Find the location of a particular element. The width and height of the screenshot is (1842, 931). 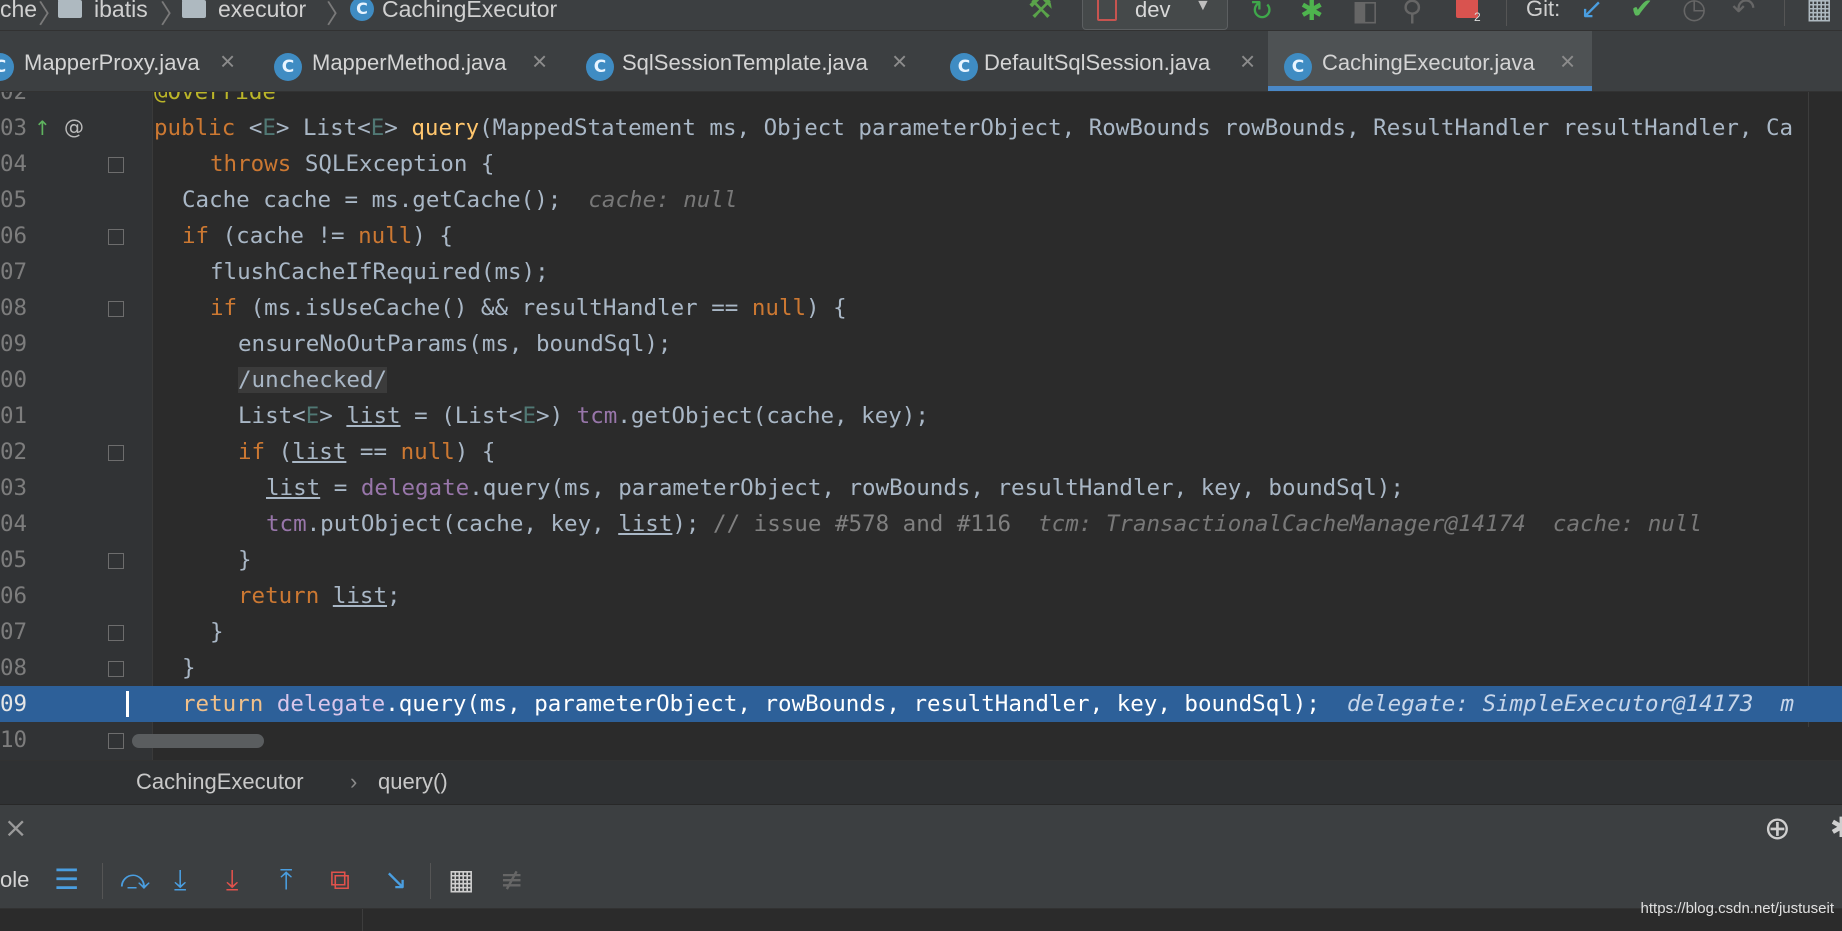

tab-label: CachingExecutor.java is located at coordinates (1428, 62).